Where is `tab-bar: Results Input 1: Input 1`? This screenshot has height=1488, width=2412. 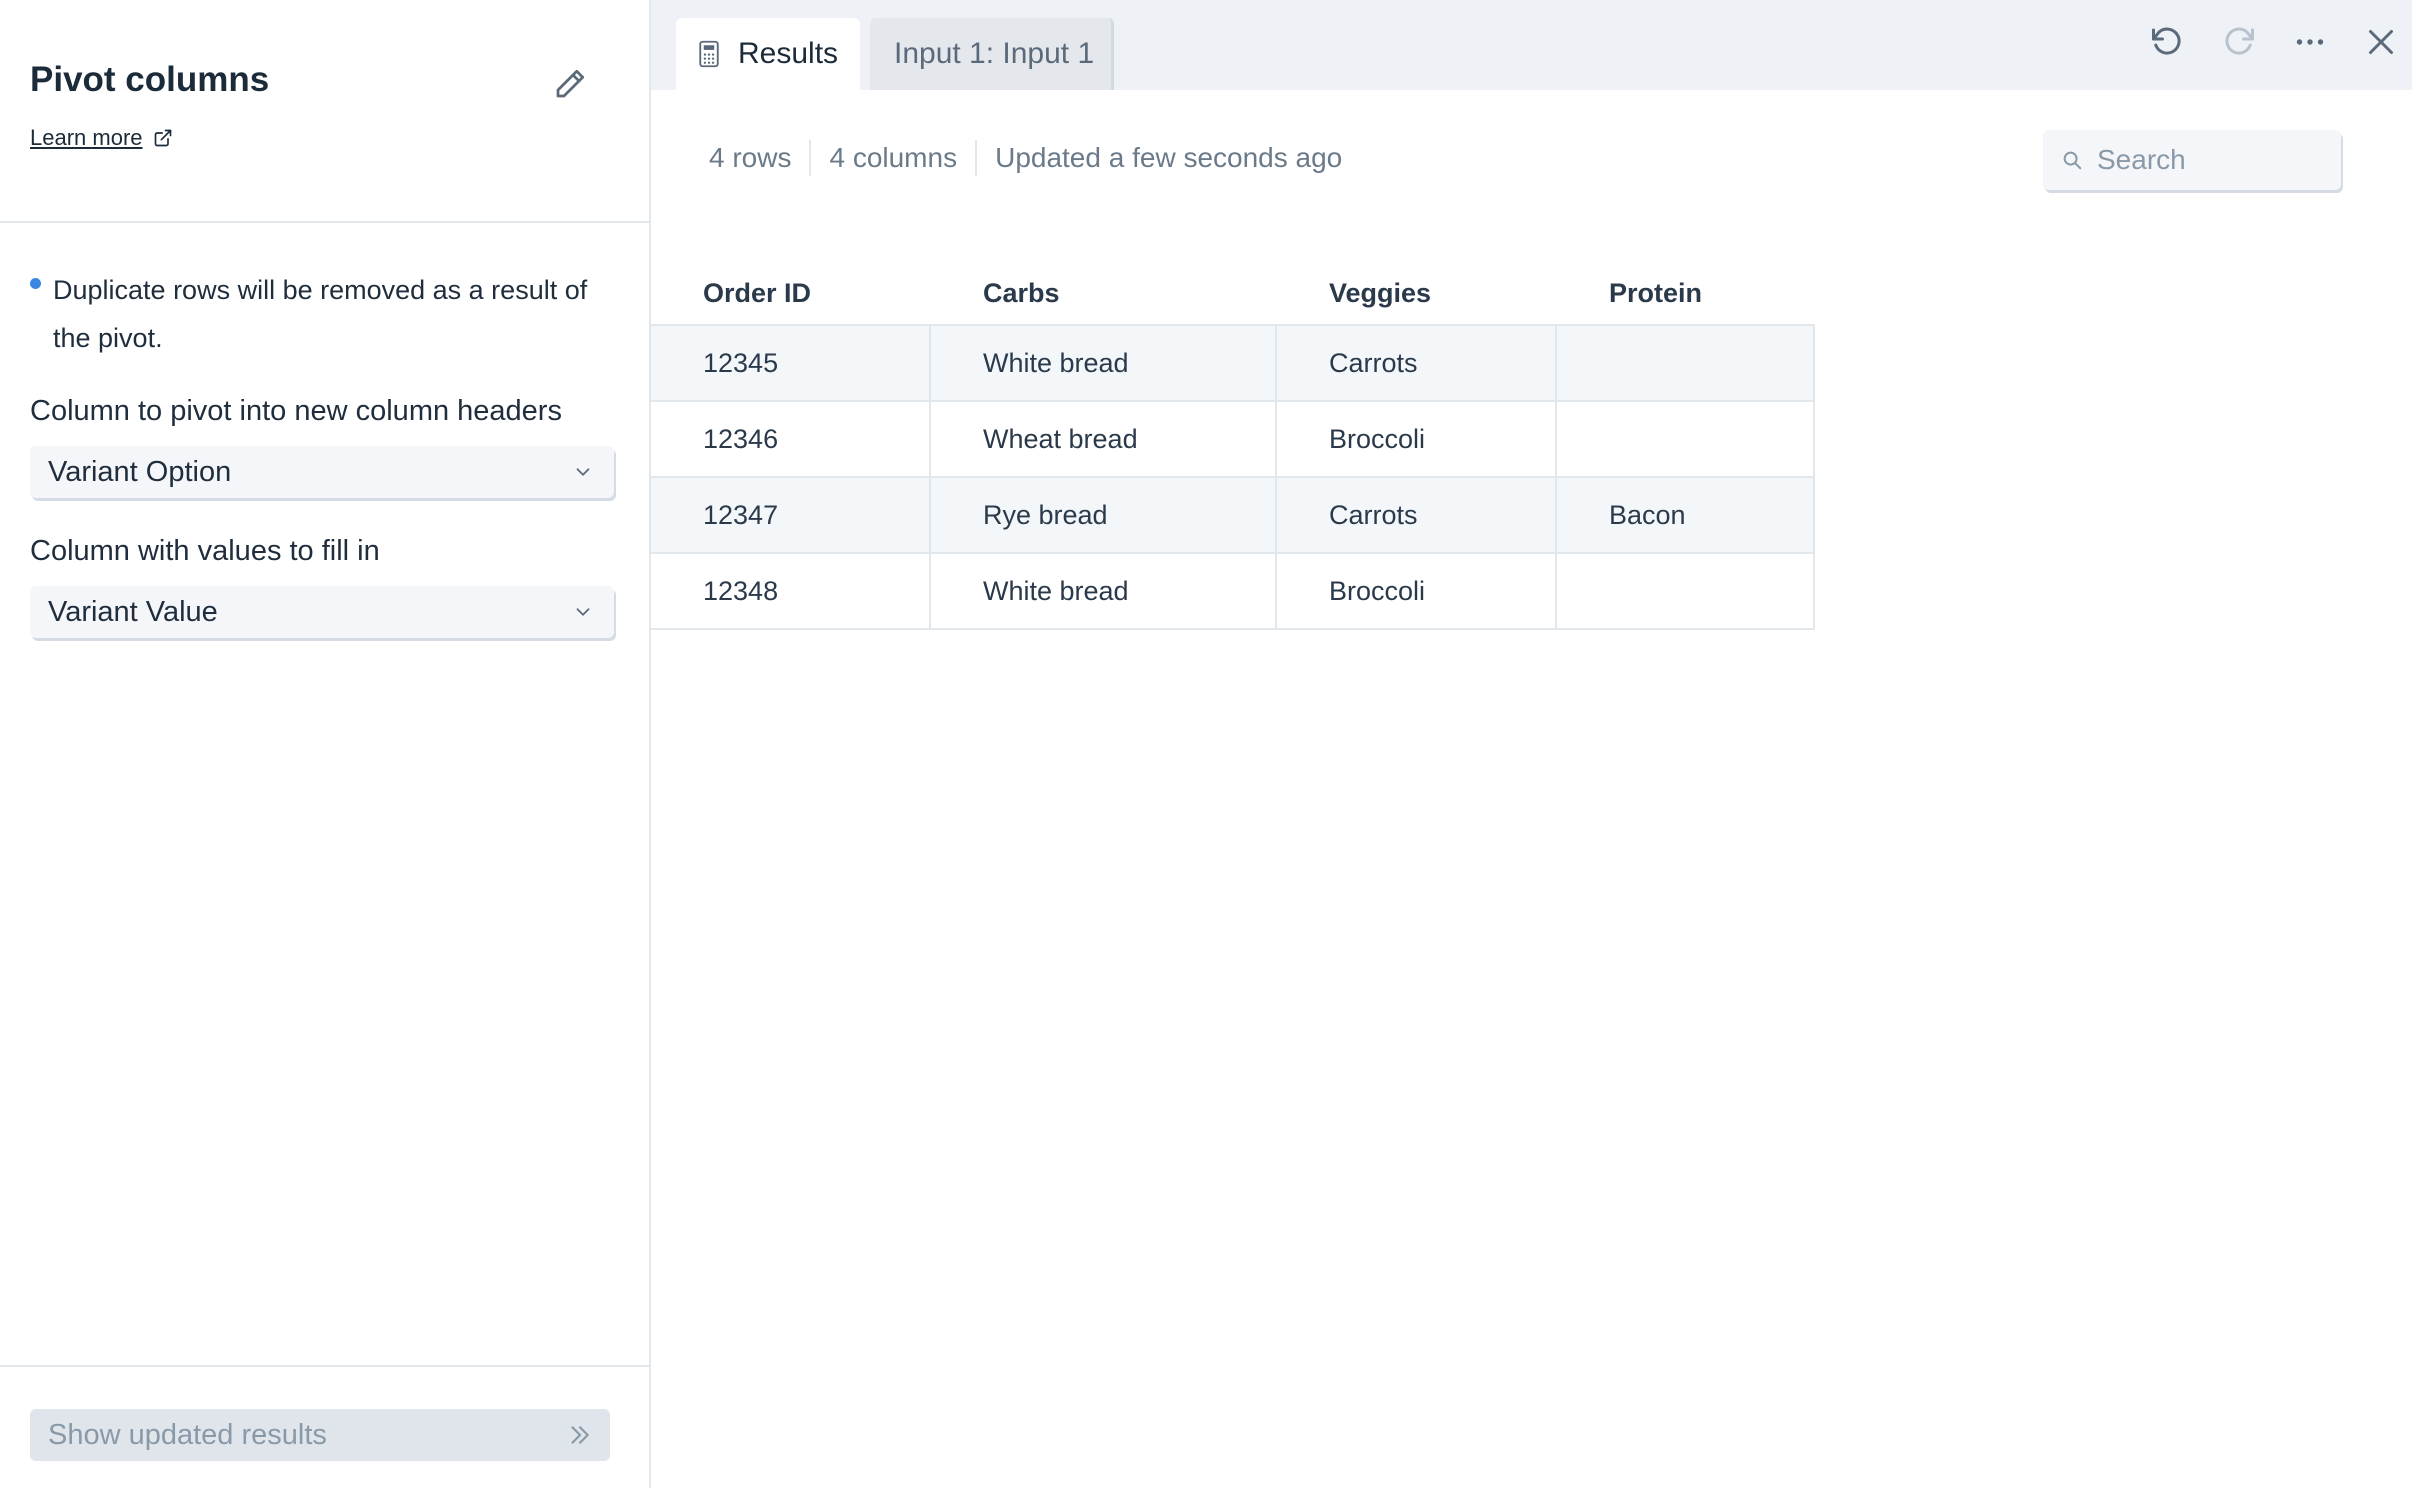
tab-bar: Results Input 1: Input 1 is located at coordinates (1531, 45).